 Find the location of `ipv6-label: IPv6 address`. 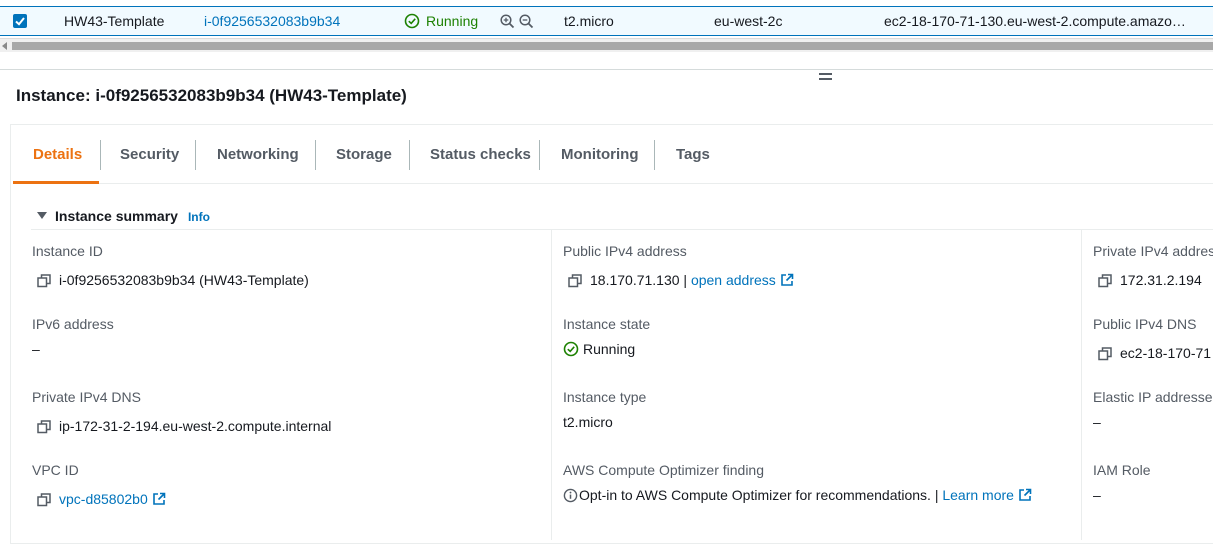

ipv6-label: IPv6 address is located at coordinates (73, 324).